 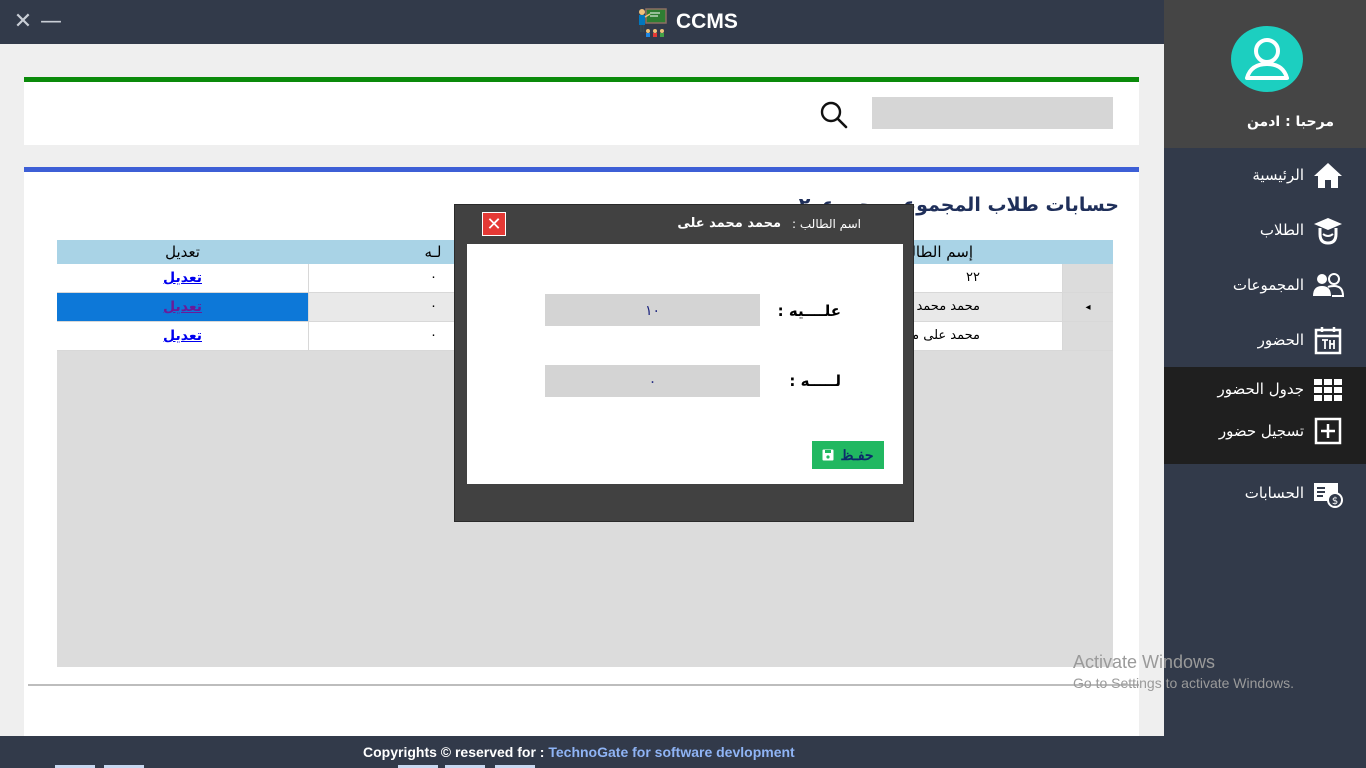 What do you see at coordinates (1278, 175) in the screenshot?
I see `sidebar-item-label: الرئيسية` at bounding box center [1278, 175].